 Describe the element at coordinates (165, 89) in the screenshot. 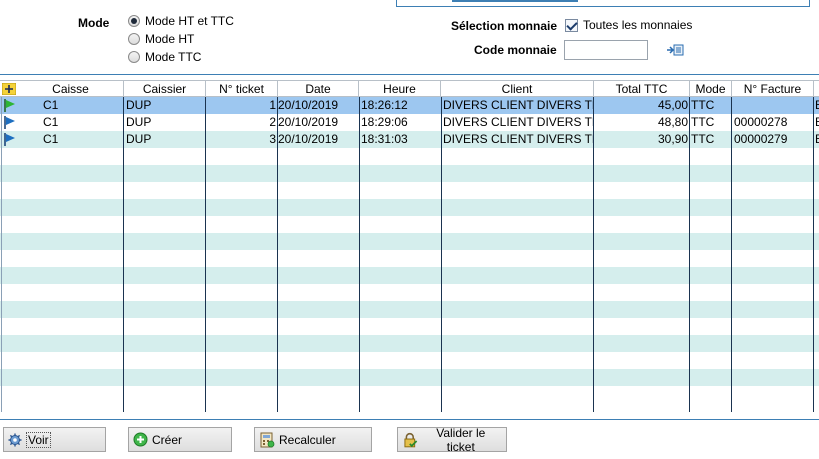

I see `column-header-caissier: Caissier` at that location.